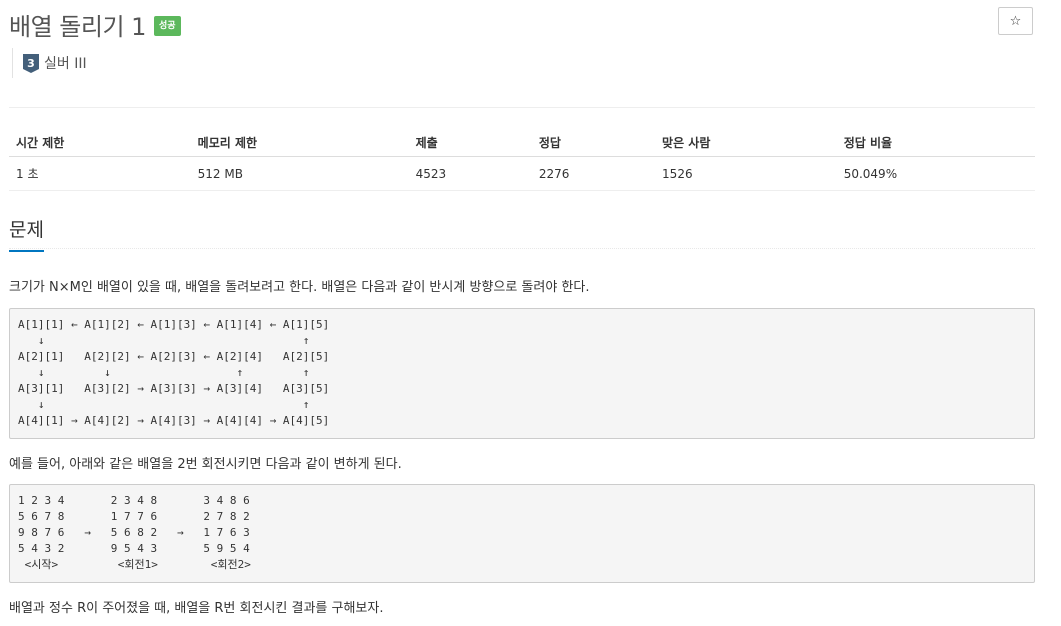  What do you see at coordinates (746, 142) in the screenshot?
I see `header-solved-users: 맞은 사람` at bounding box center [746, 142].